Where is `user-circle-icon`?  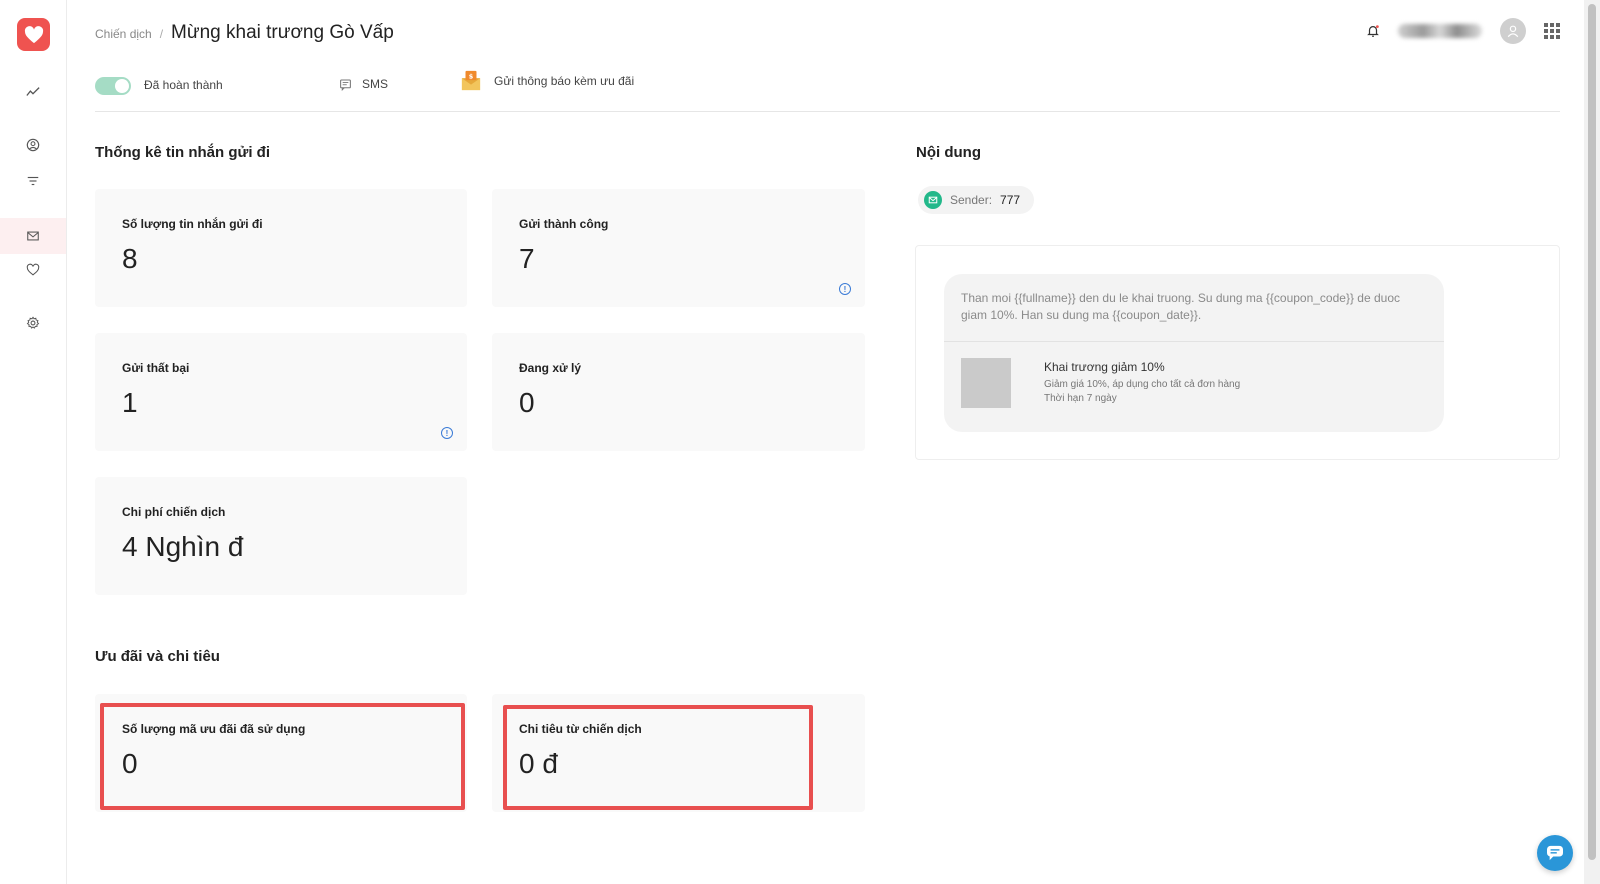
user-circle-icon is located at coordinates (33, 145).